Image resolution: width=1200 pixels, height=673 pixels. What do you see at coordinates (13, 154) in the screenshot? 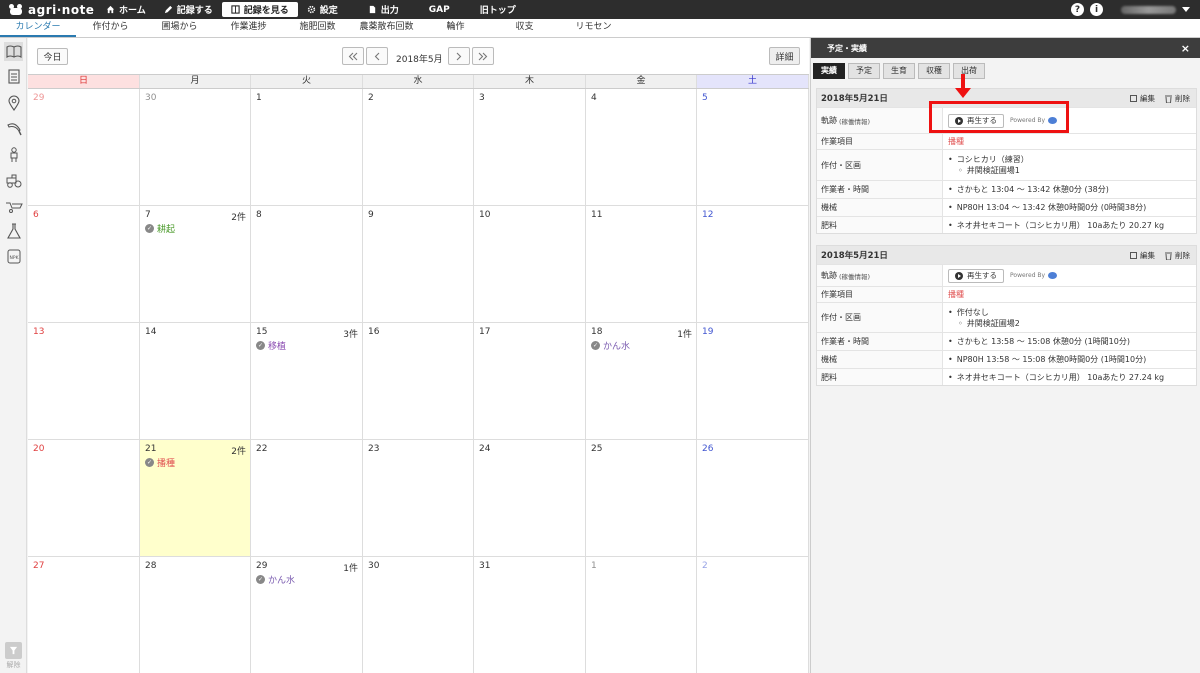
I see `worker-icon` at bounding box center [13, 154].